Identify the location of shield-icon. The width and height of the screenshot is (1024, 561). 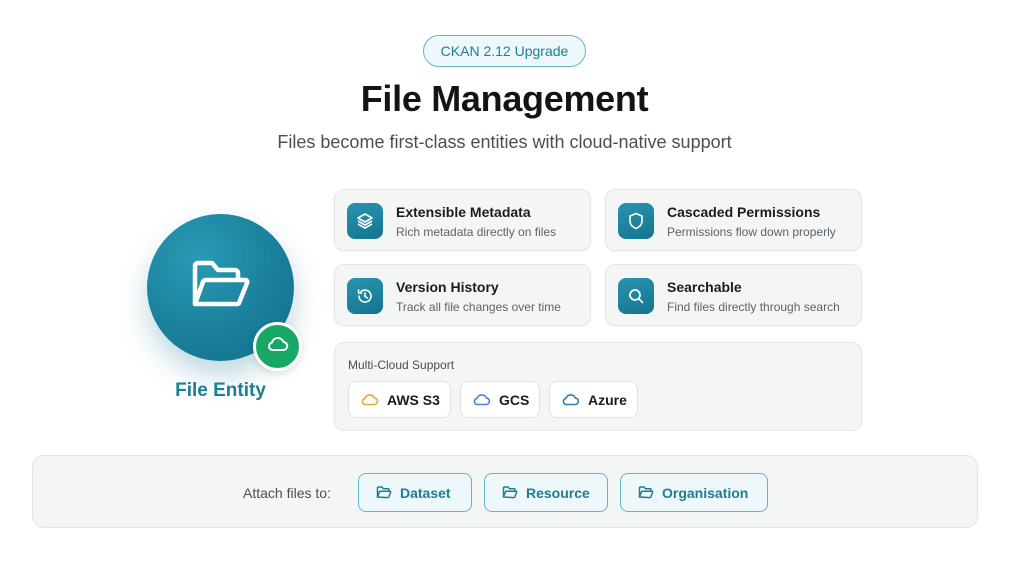
(636, 221).